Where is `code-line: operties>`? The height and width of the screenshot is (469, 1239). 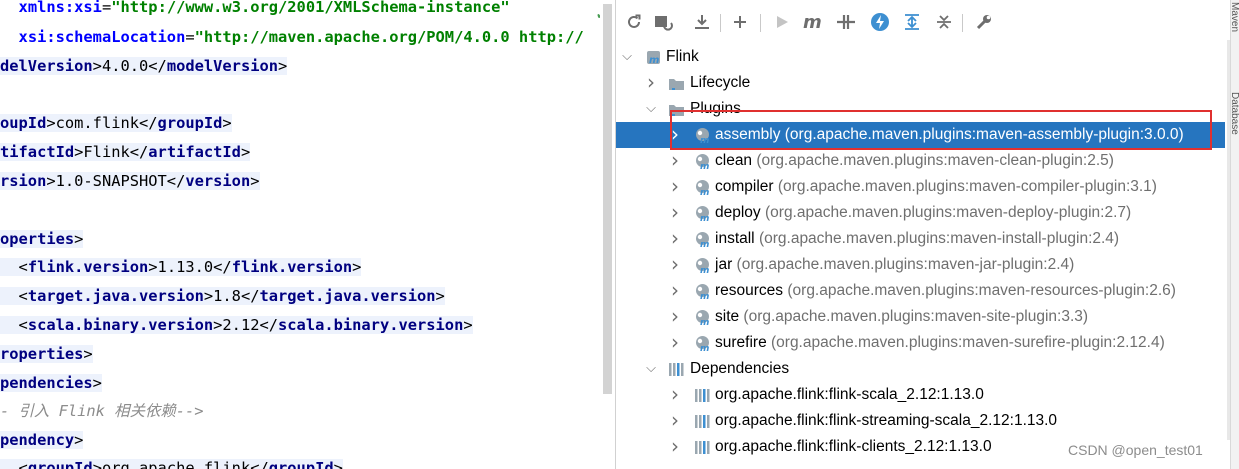 code-line: operties> is located at coordinates (42, 239).